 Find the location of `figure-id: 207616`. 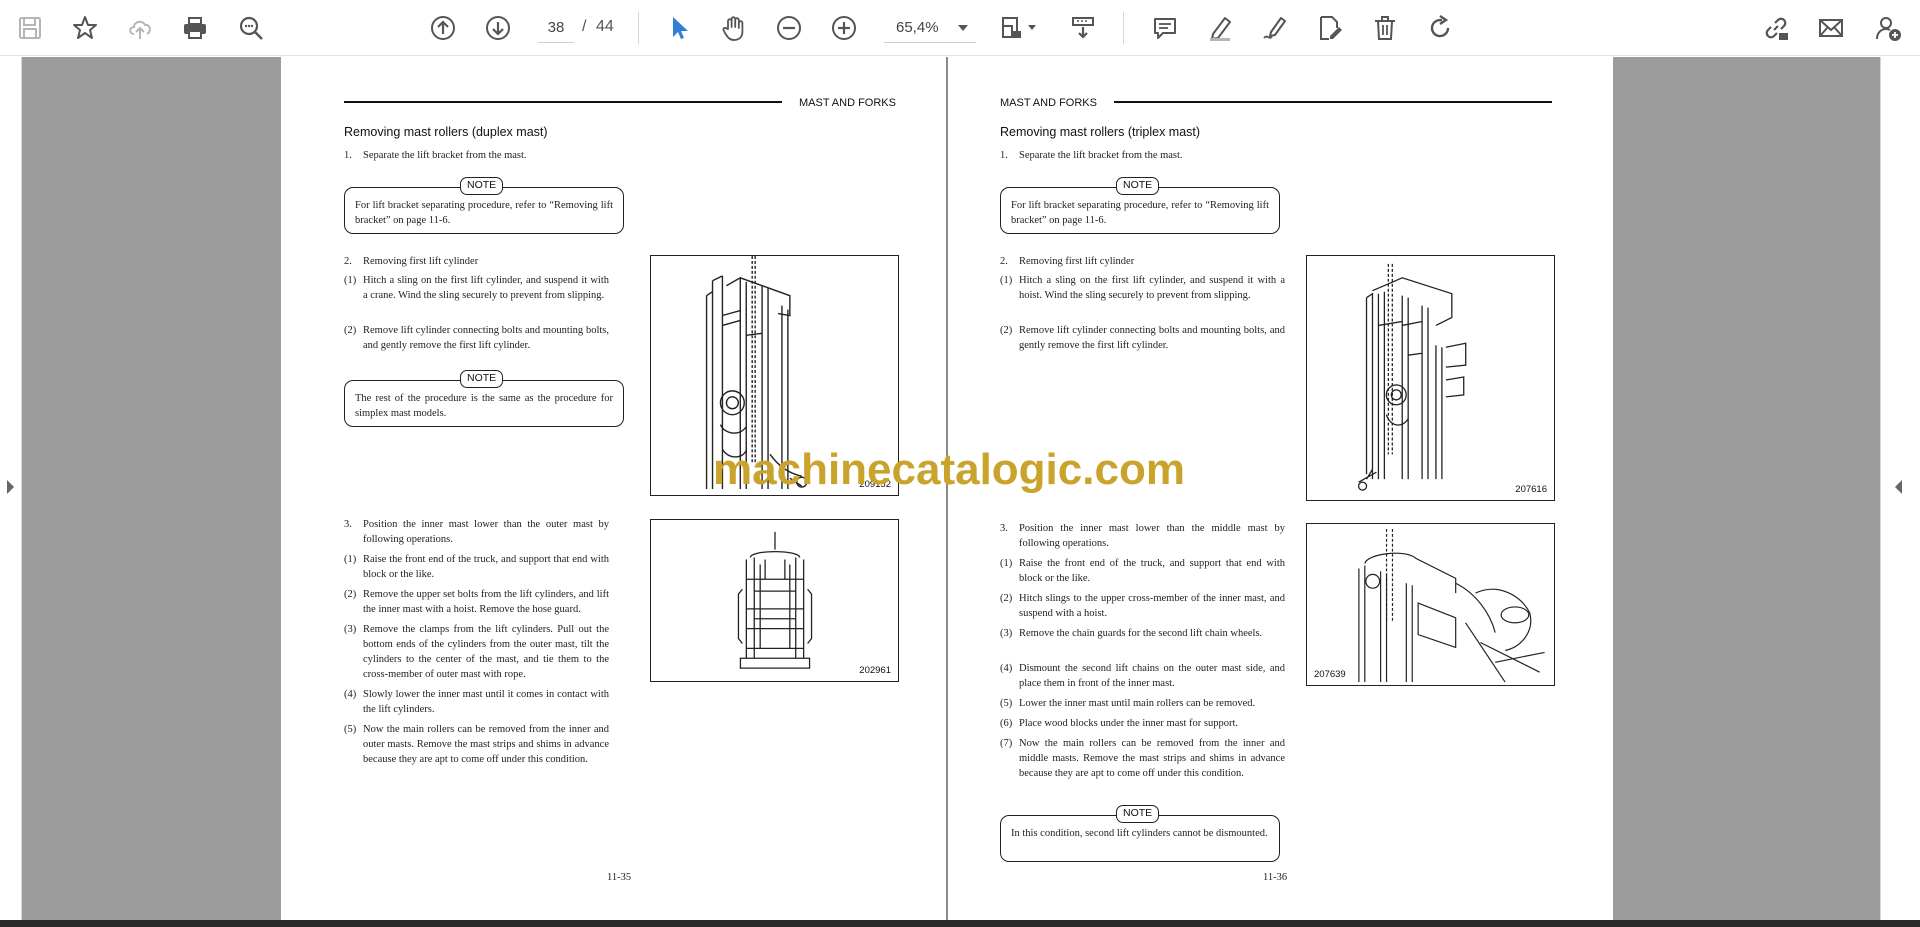

figure-id: 207616 is located at coordinates (1531, 489).